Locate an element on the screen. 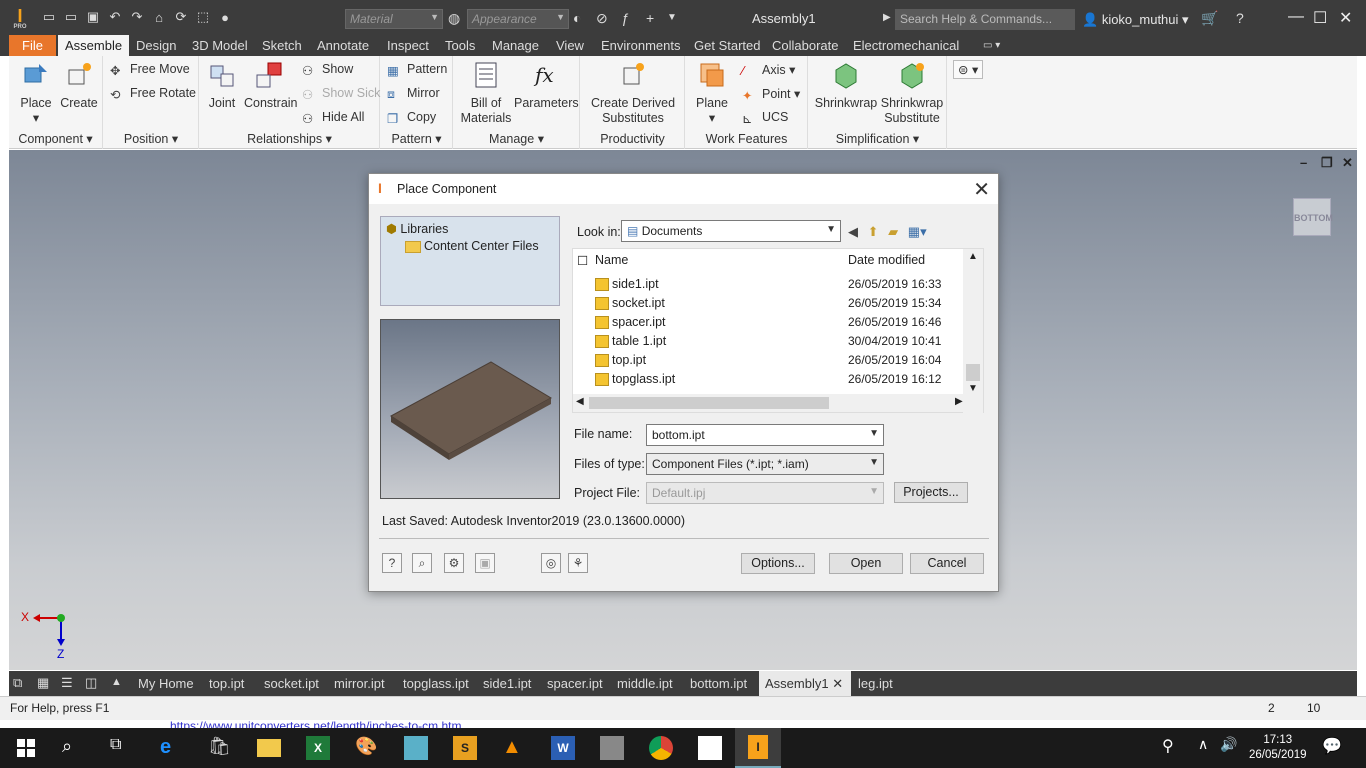 This screenshot has width=1366, height=768. parameters-button: fx Parameters is located at coordinates (546, 85).